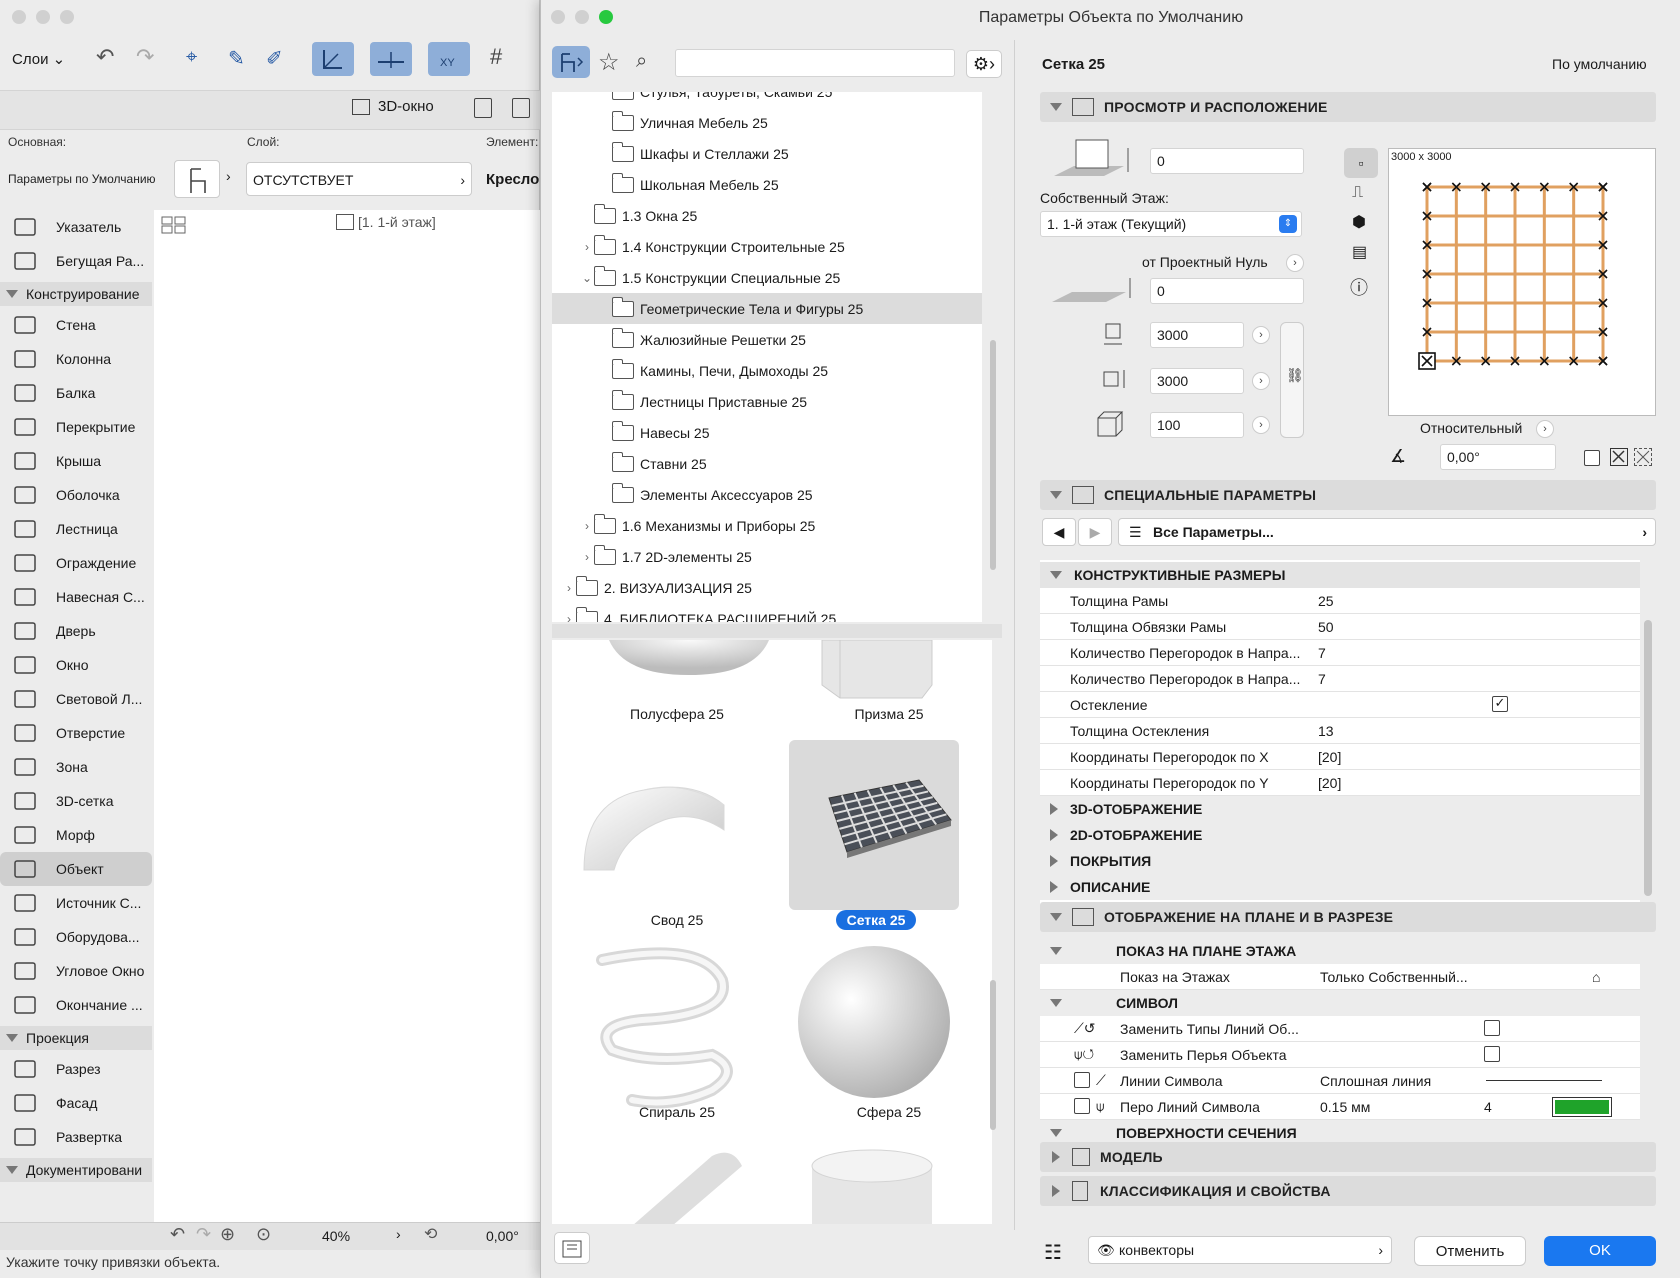 This screenshot has width=1680, height=1278. I want to click on vault-thumb, so click(659, 845).